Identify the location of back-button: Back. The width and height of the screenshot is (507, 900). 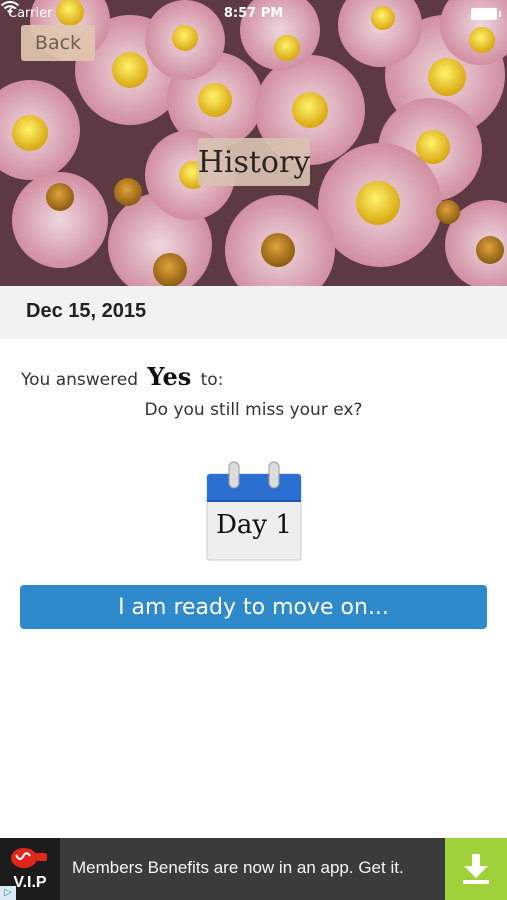
(58, 43).